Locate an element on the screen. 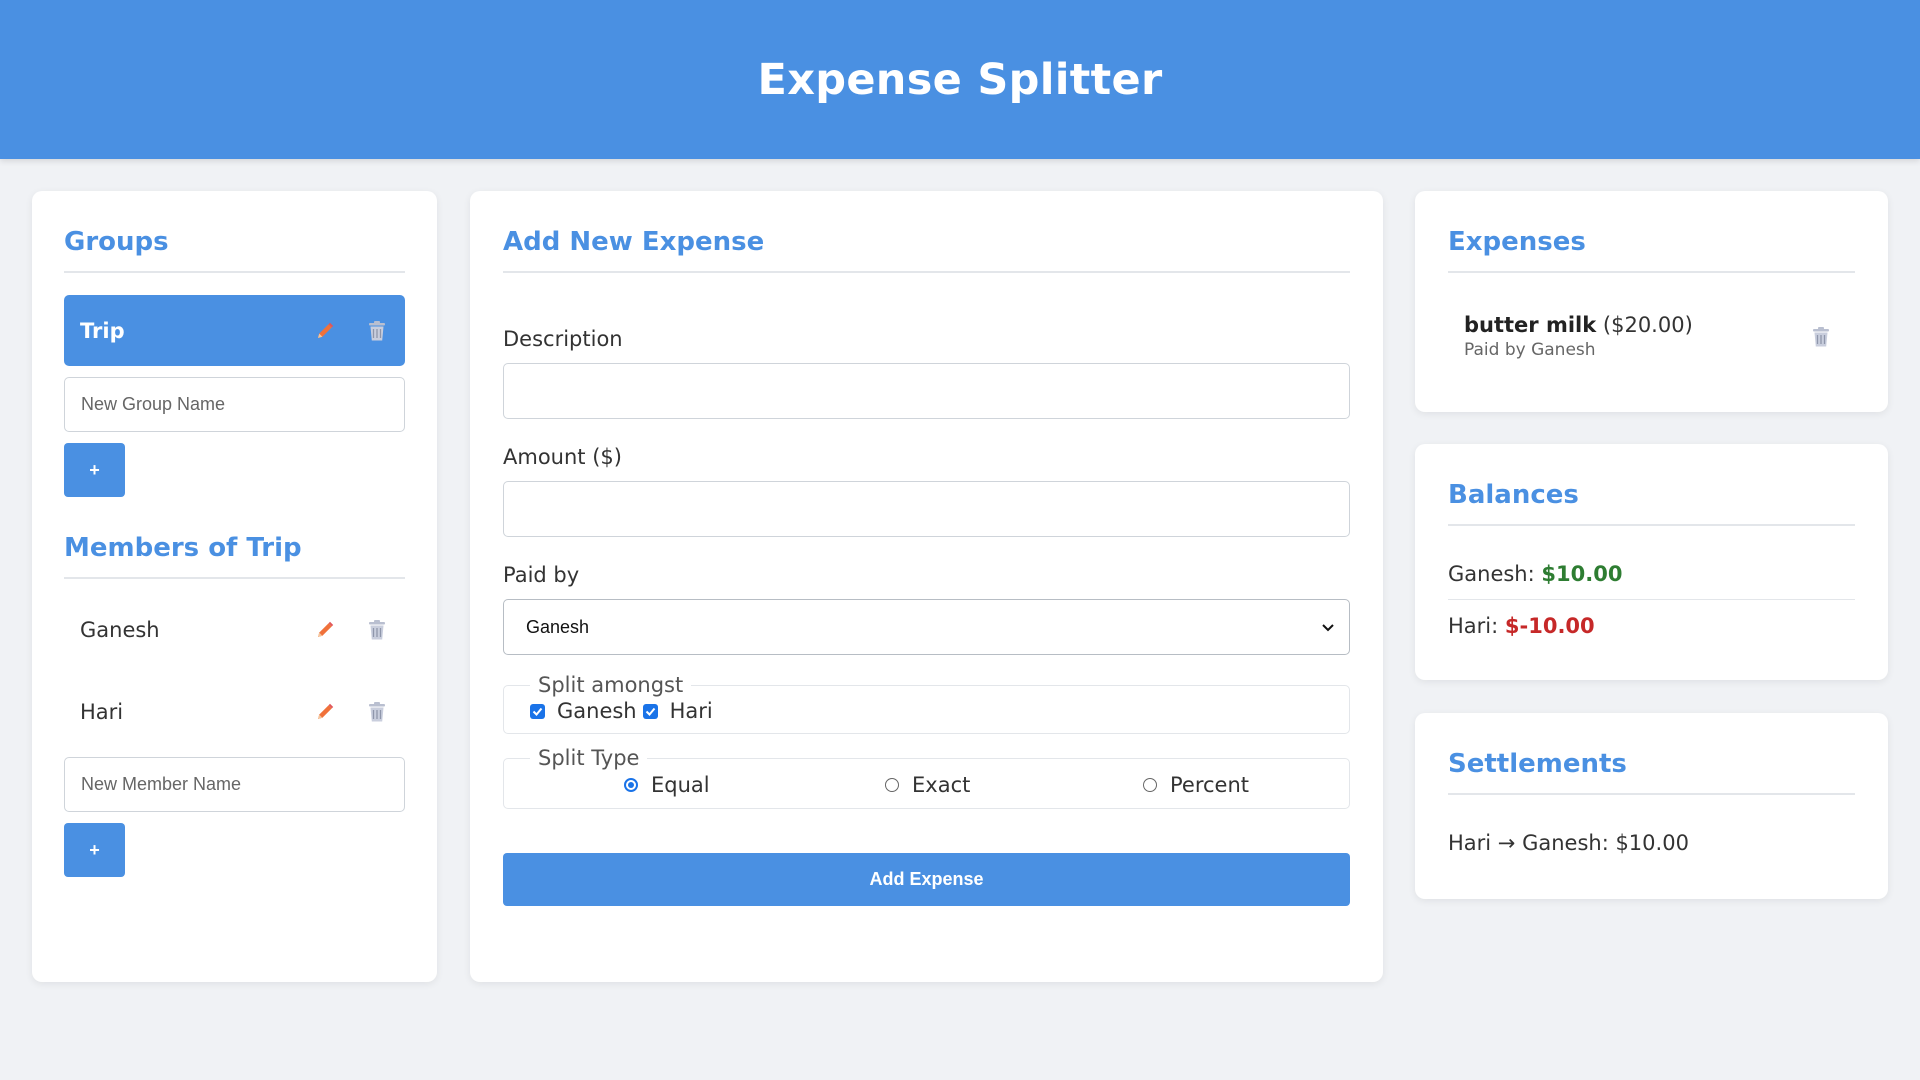  members-title: Members of Trip is located at coordinates (234, 556).